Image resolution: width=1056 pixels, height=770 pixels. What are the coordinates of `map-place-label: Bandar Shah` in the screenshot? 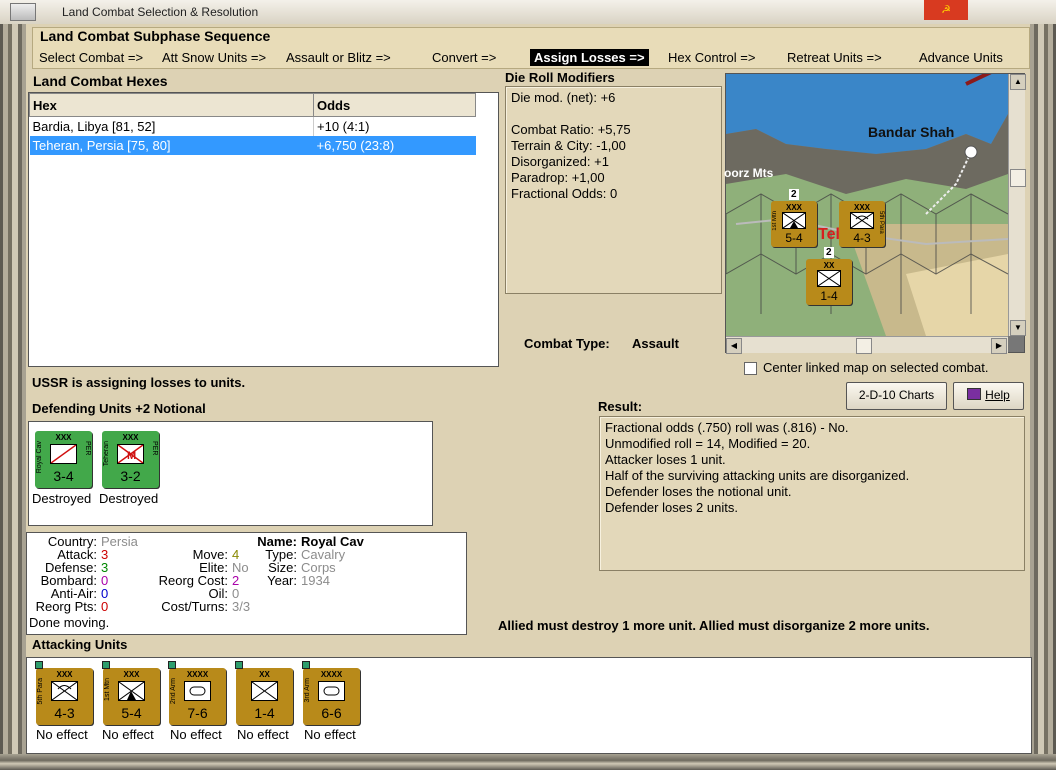 It's located at (911, 132).